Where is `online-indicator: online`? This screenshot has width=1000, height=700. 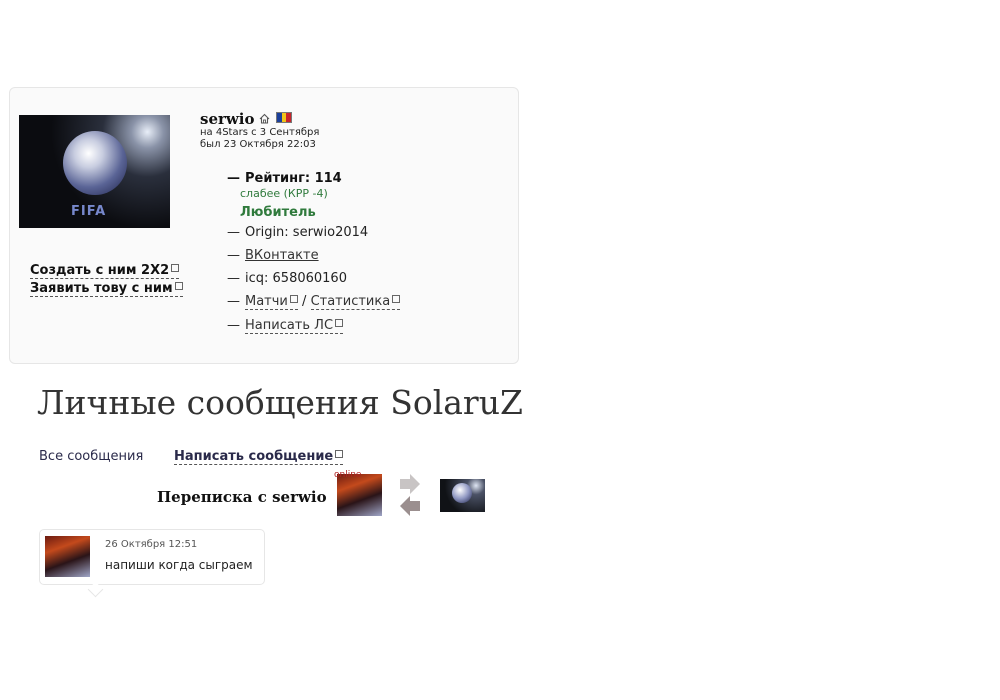
online-indicator: online is located at coordinates (348, 475).